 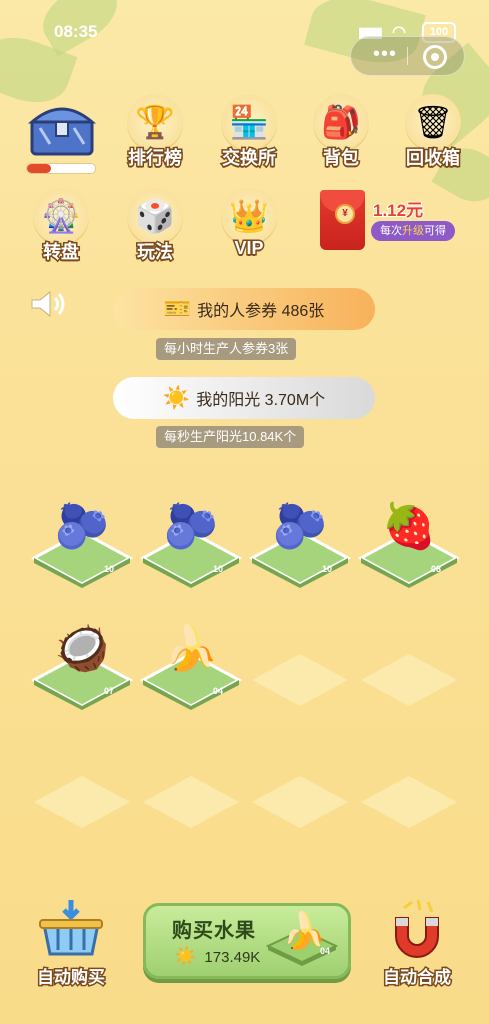 What do you see at coordinates (232, 957) in the screenshot?
I see `buy-price-value: 173.49K` at bounding box center [232, 957].